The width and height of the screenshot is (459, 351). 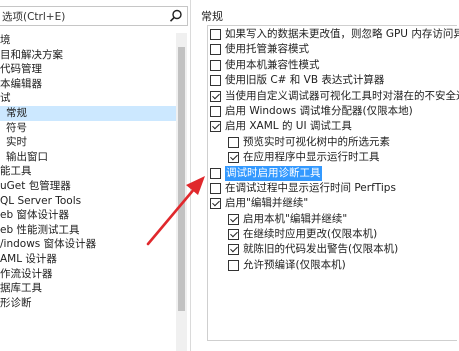 I want to click on option-row: 启用本机"编辑并继续", so click(x=328, y=219).